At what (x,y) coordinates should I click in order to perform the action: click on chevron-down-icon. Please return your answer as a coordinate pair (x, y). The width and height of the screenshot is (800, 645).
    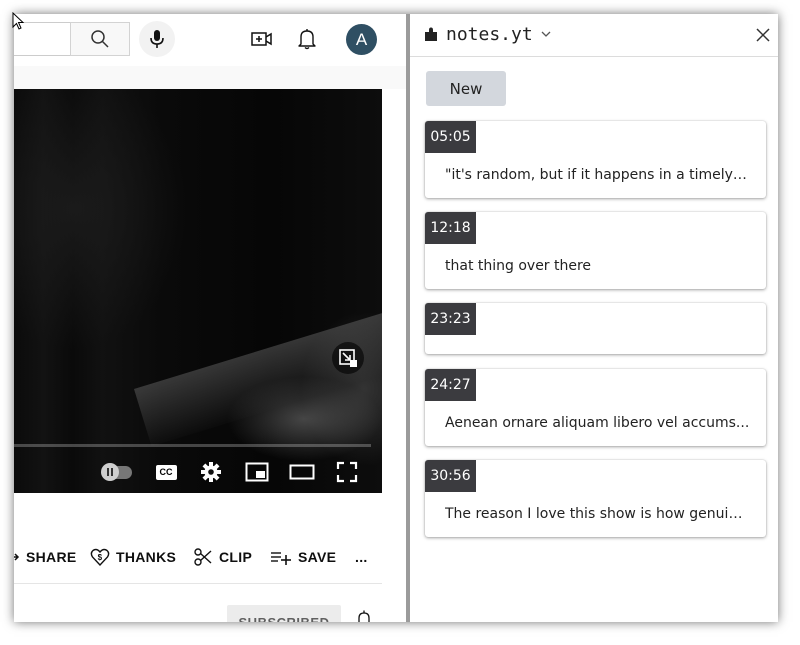
    Looking at the image, I should click on (546, 34).